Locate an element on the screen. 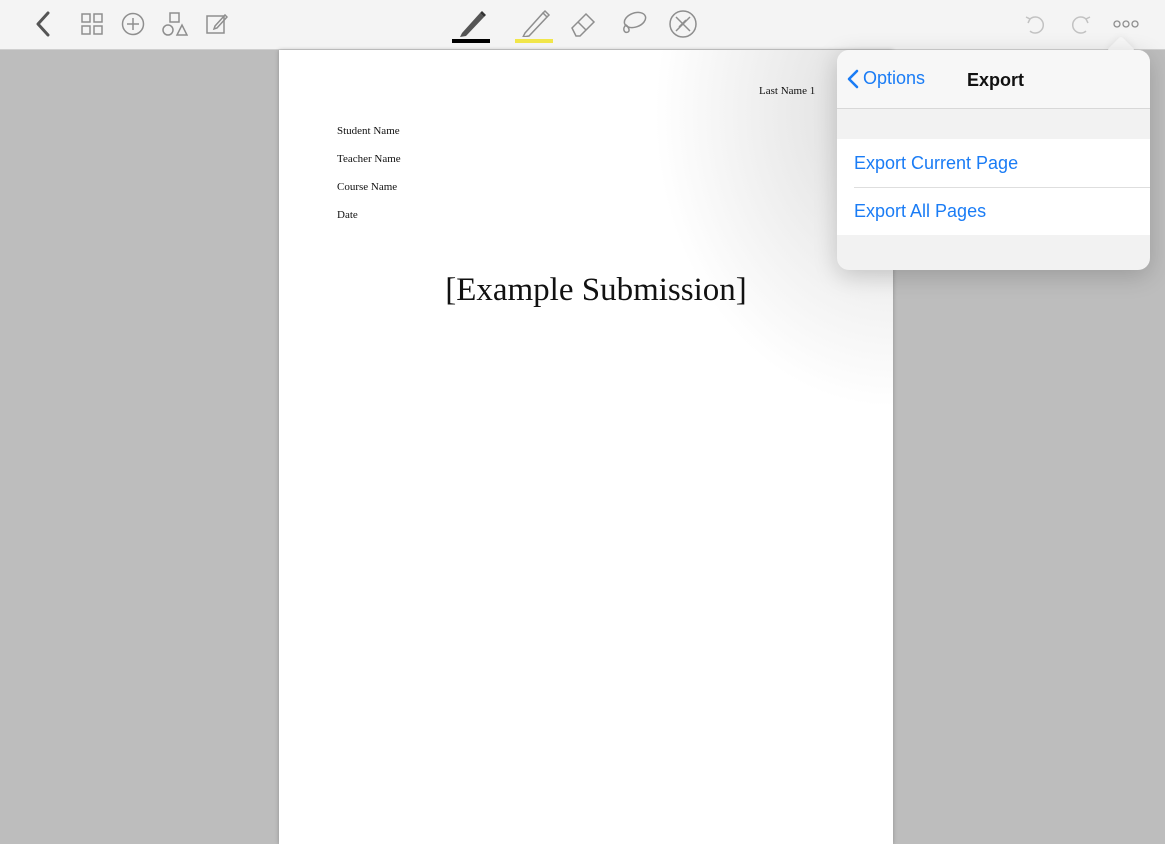  back-chevron-icon is located at coordinates (43, 24).